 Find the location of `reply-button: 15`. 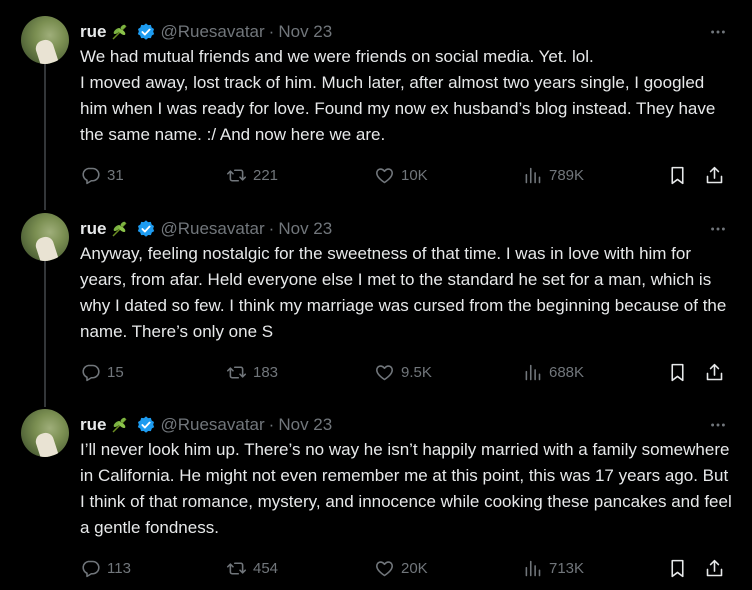

reply-button: 15 is located at coordinates (102, 372).